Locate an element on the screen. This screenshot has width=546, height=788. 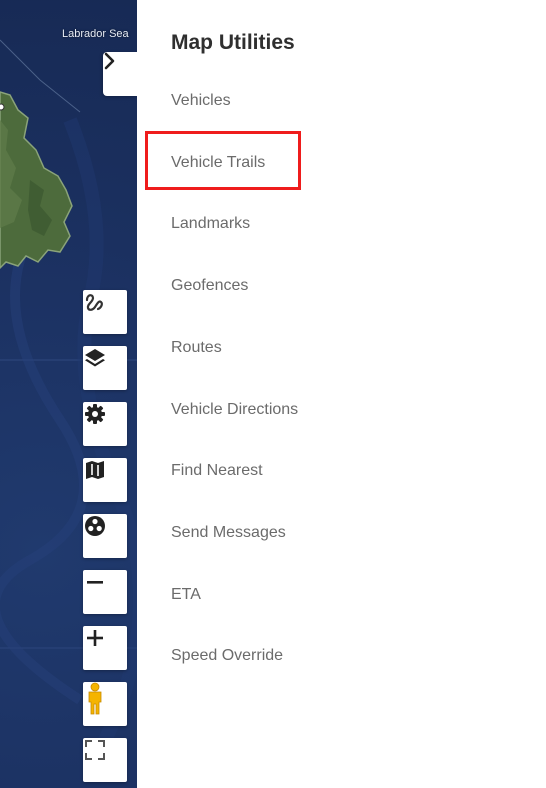
minus-icon is located at coordinates (95, 582).